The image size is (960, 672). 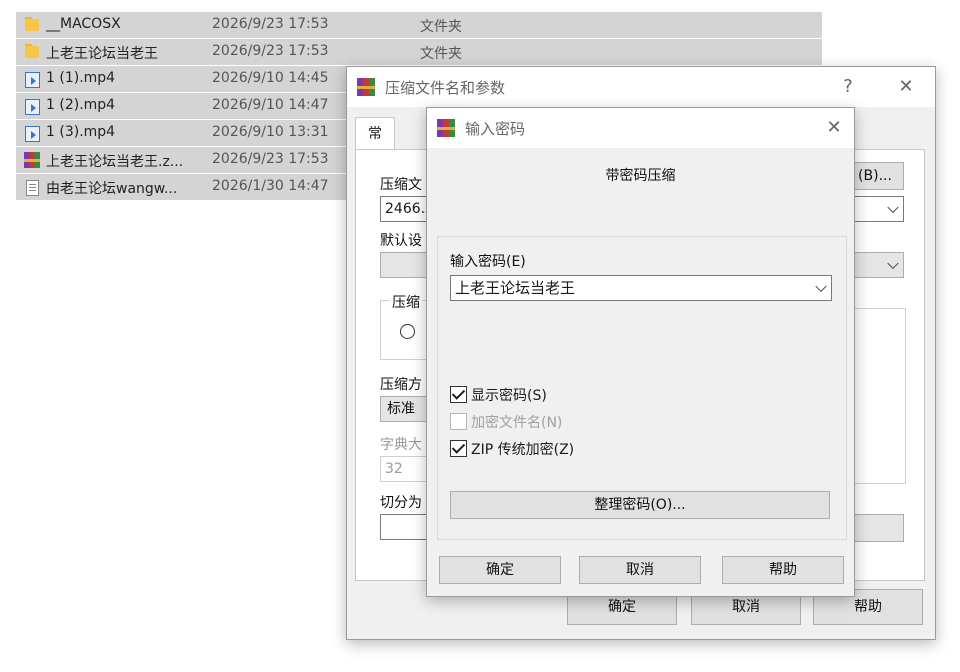 I want to click on file-name: 1 (2).mp4, so click(x=81, y=105).